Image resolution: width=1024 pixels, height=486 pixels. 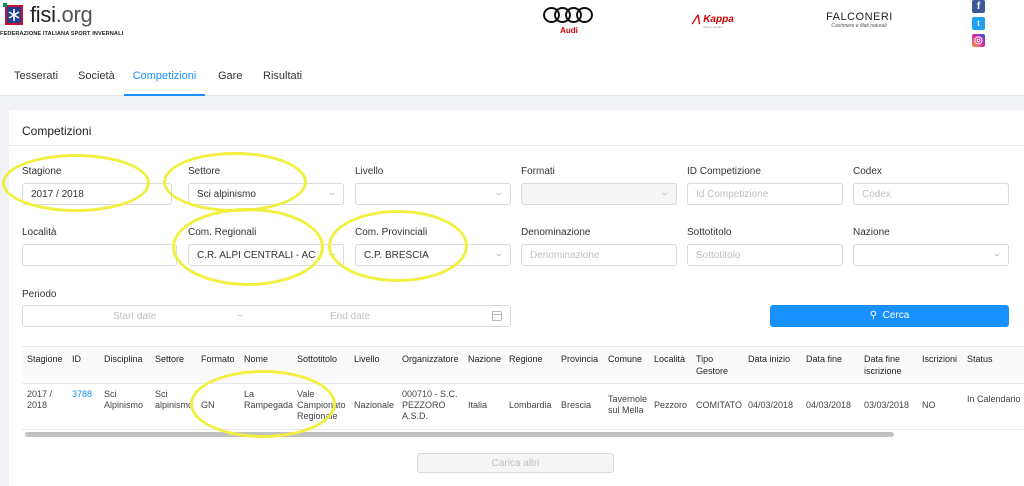 I want to click on col-data-inizio: Data inizio, so click(x=772, y=365).